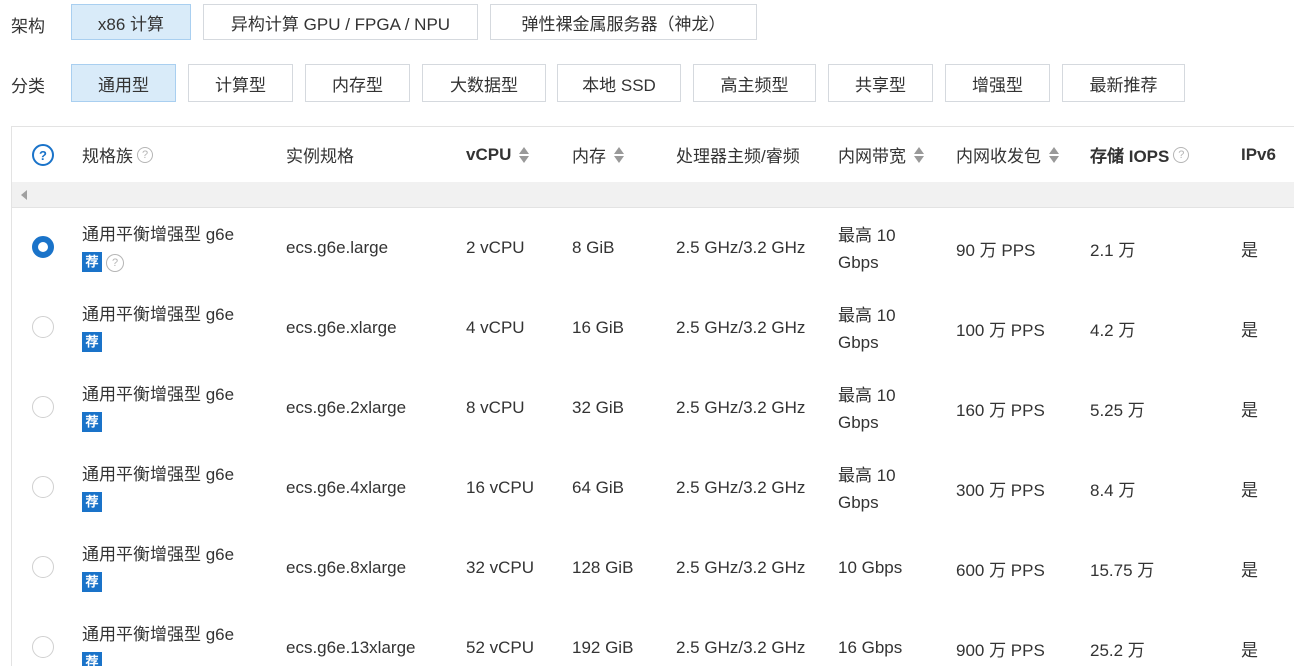 This screenshot has height=666, width=1294. Describe the element at coordinates (500, 487) in the screenshot. I see `vcpu-cell: 16 vCPU` at that location.